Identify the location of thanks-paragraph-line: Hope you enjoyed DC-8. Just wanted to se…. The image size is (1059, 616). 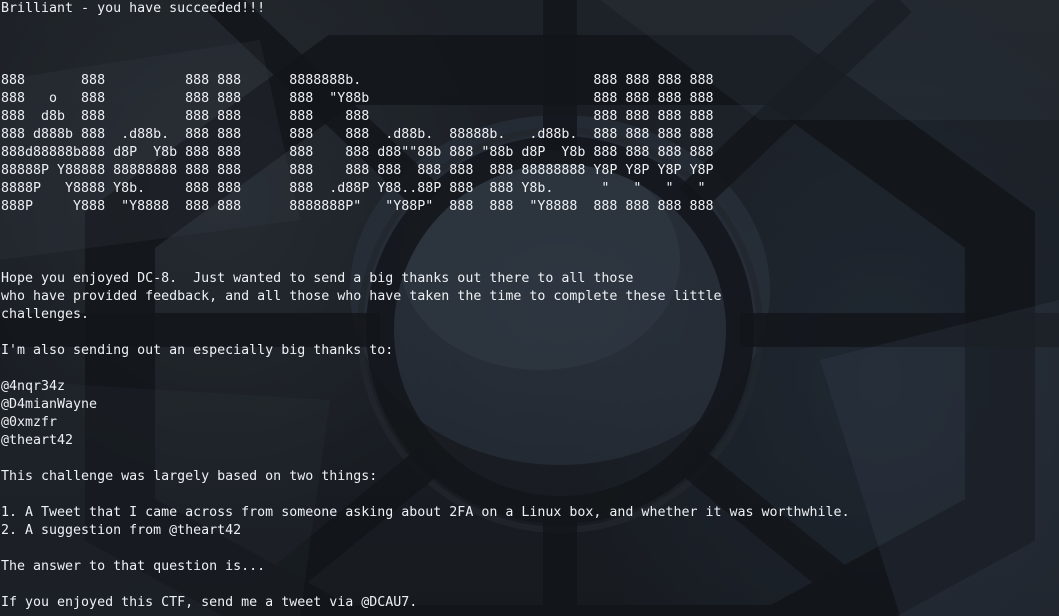
(317, 278).